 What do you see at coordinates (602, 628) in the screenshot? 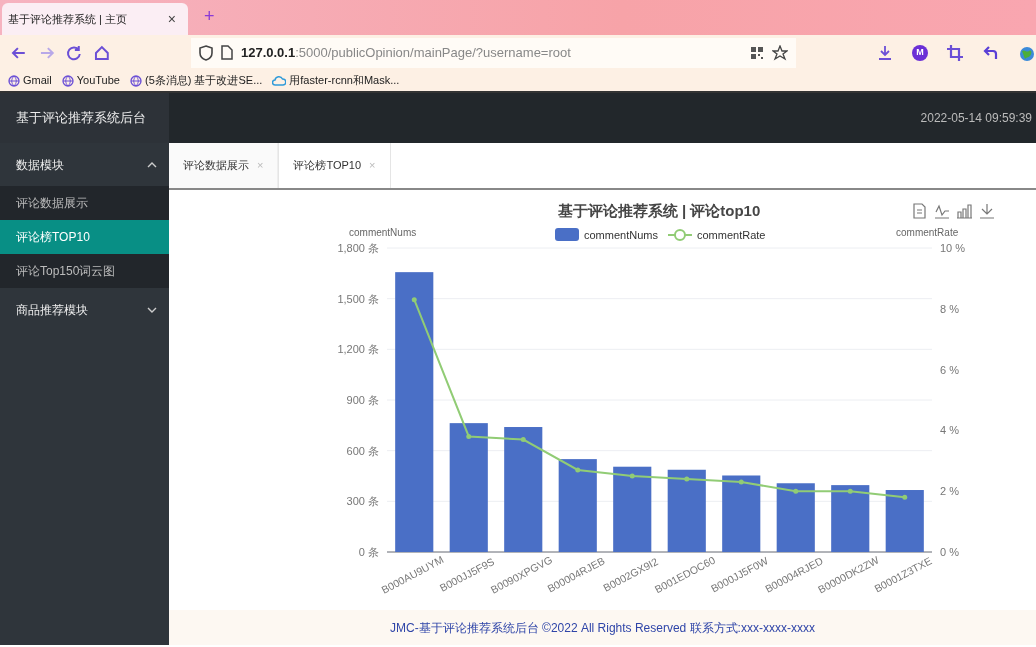
I see `footer-text: JMC-基于评论推荐系统后台 ©2022 All Rights Reserved 联系方式:xxx-xxxx-xxxx` at bounding box center [602, 628].